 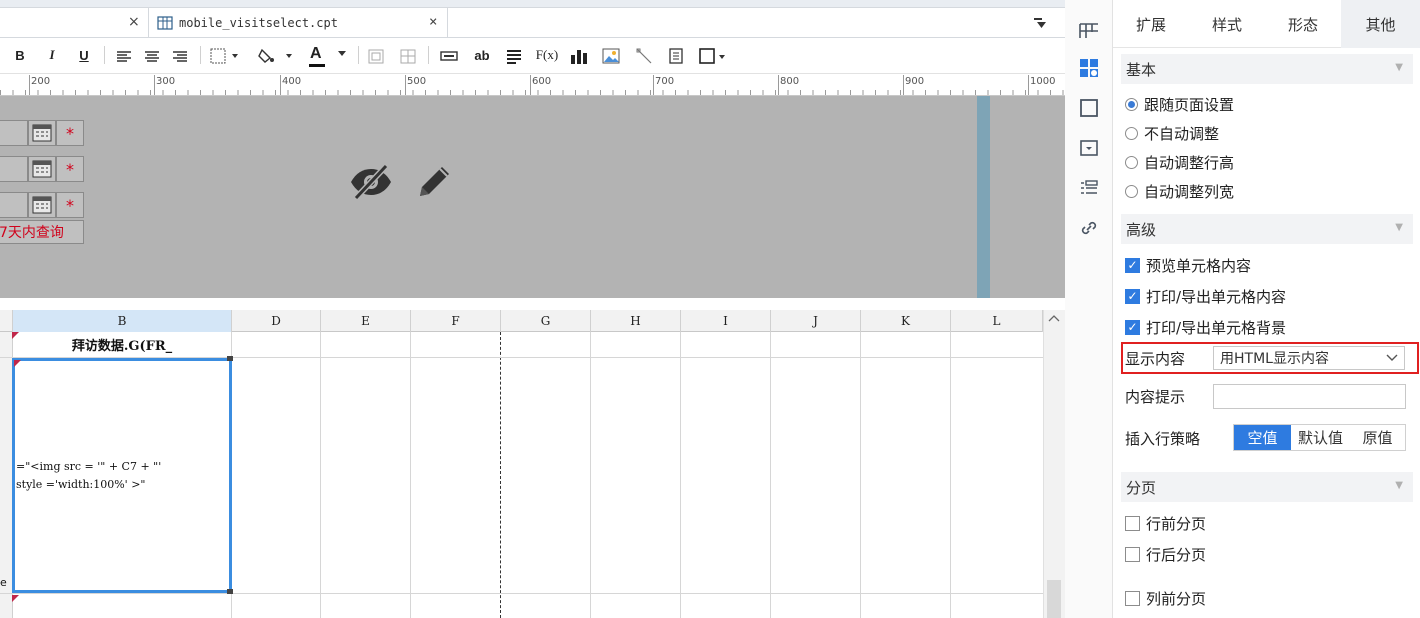 I want to click on formula-line-2: style ='width:100%' >", so click(x=81, y=484).